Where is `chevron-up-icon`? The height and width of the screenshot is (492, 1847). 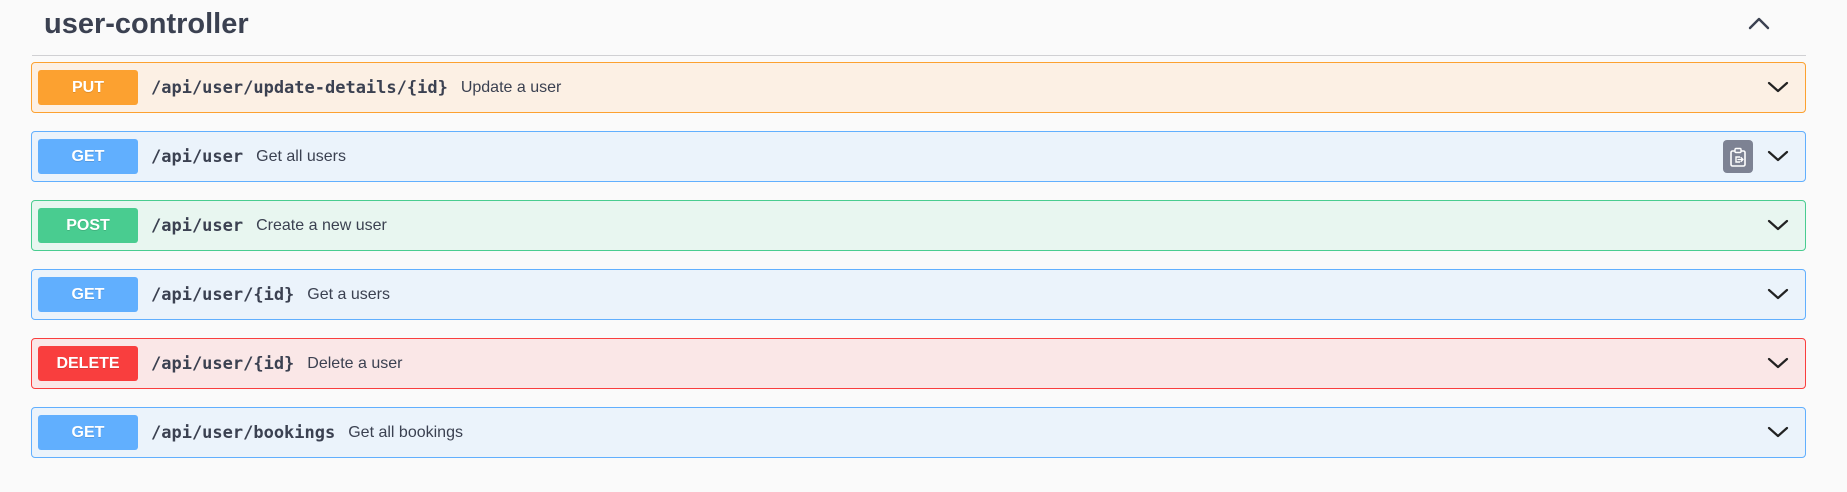
chevron-up-icon is located at coordinates (1759, 23).